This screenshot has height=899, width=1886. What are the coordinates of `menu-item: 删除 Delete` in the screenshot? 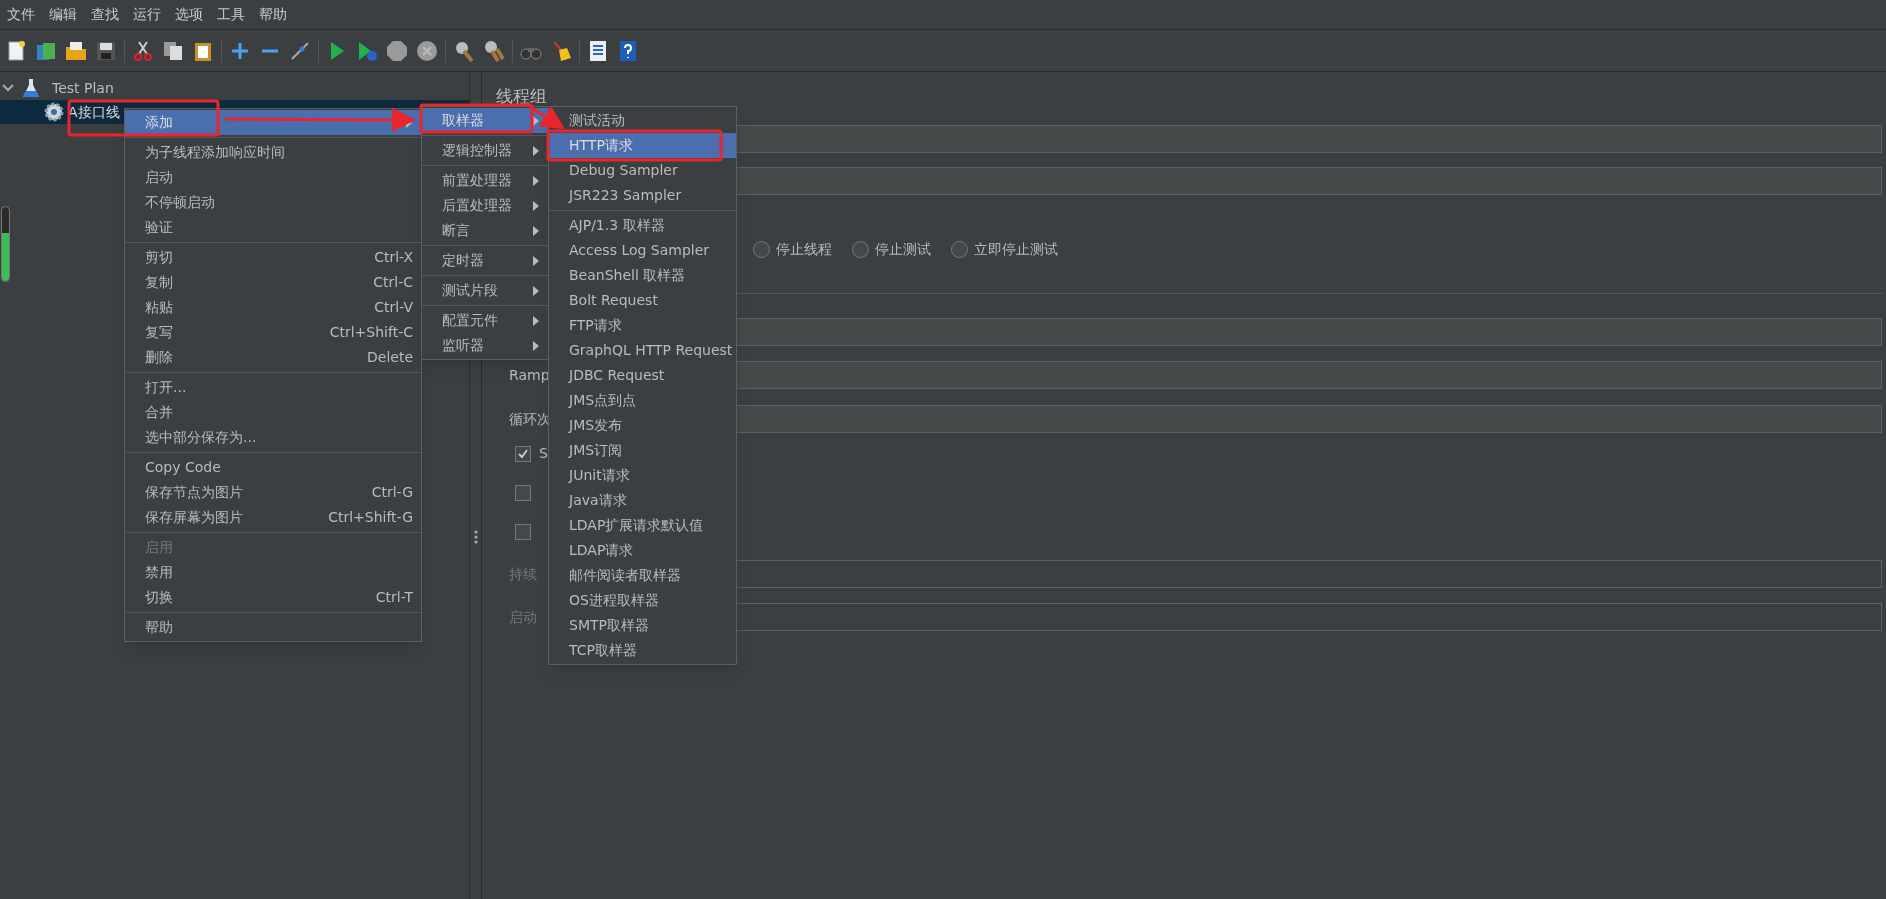 It's located at (273, 357).